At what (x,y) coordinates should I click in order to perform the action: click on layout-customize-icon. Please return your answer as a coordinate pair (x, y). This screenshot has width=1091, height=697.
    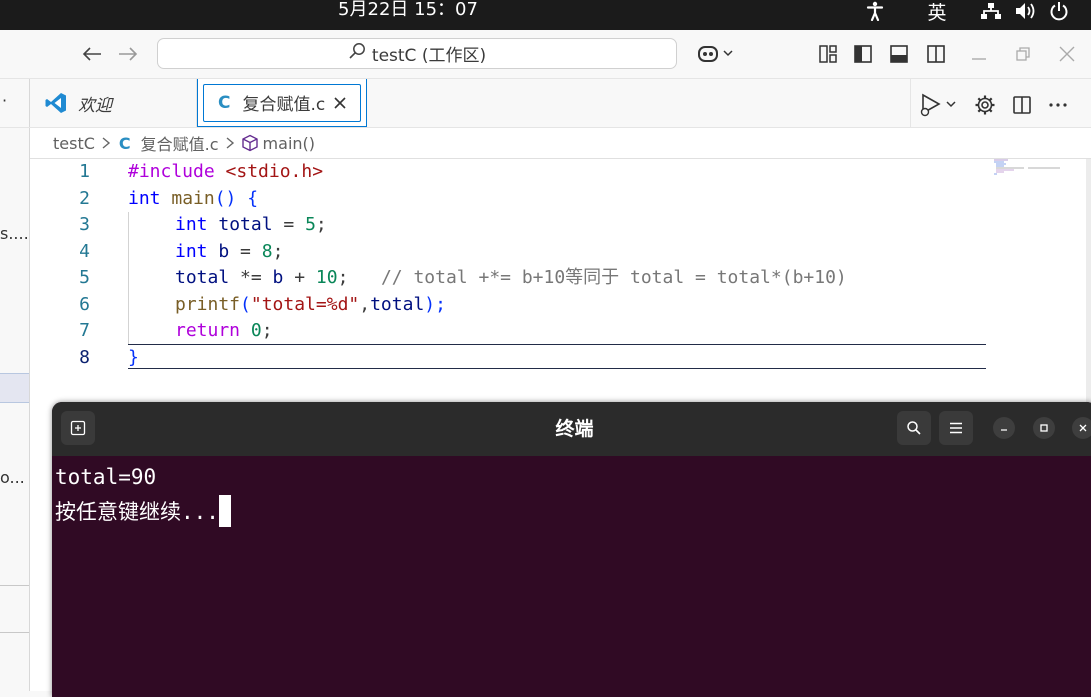
    Looking at the image, I should click on (828, 54).